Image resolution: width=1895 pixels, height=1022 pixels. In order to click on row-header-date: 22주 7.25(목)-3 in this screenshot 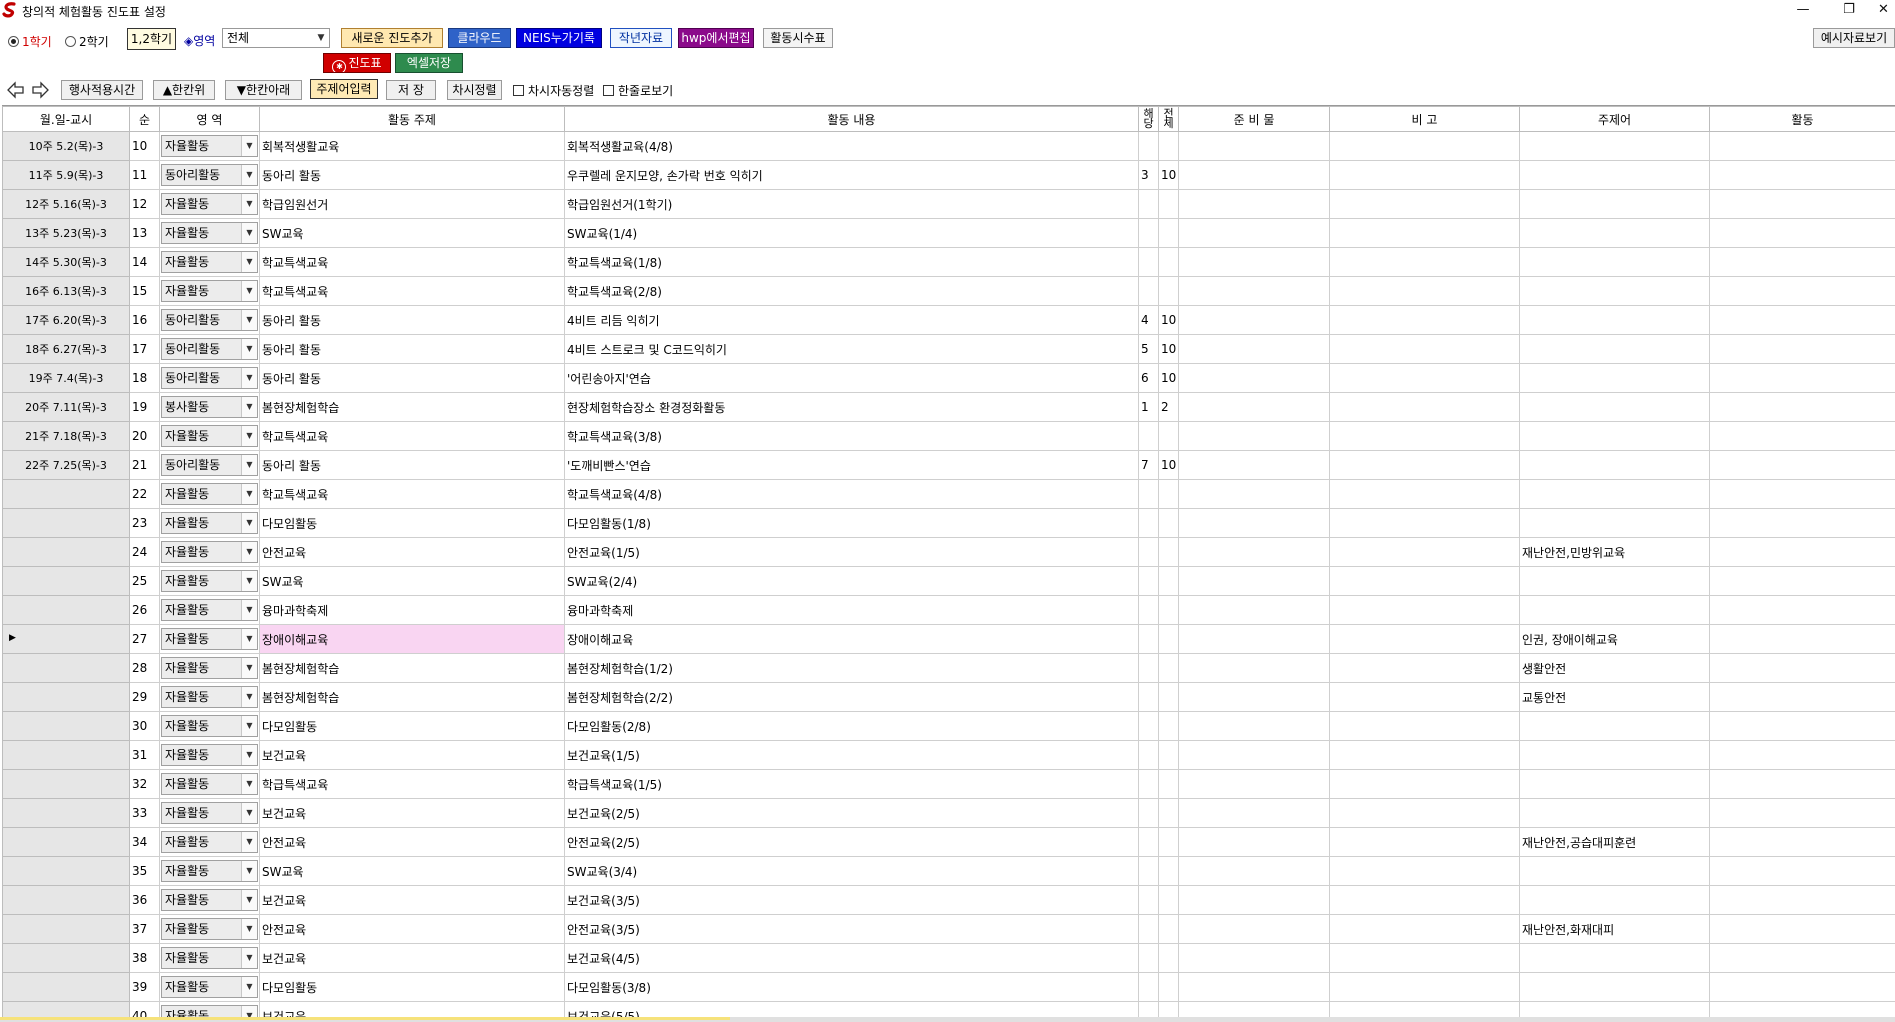, I will do `click(66, 465)`.